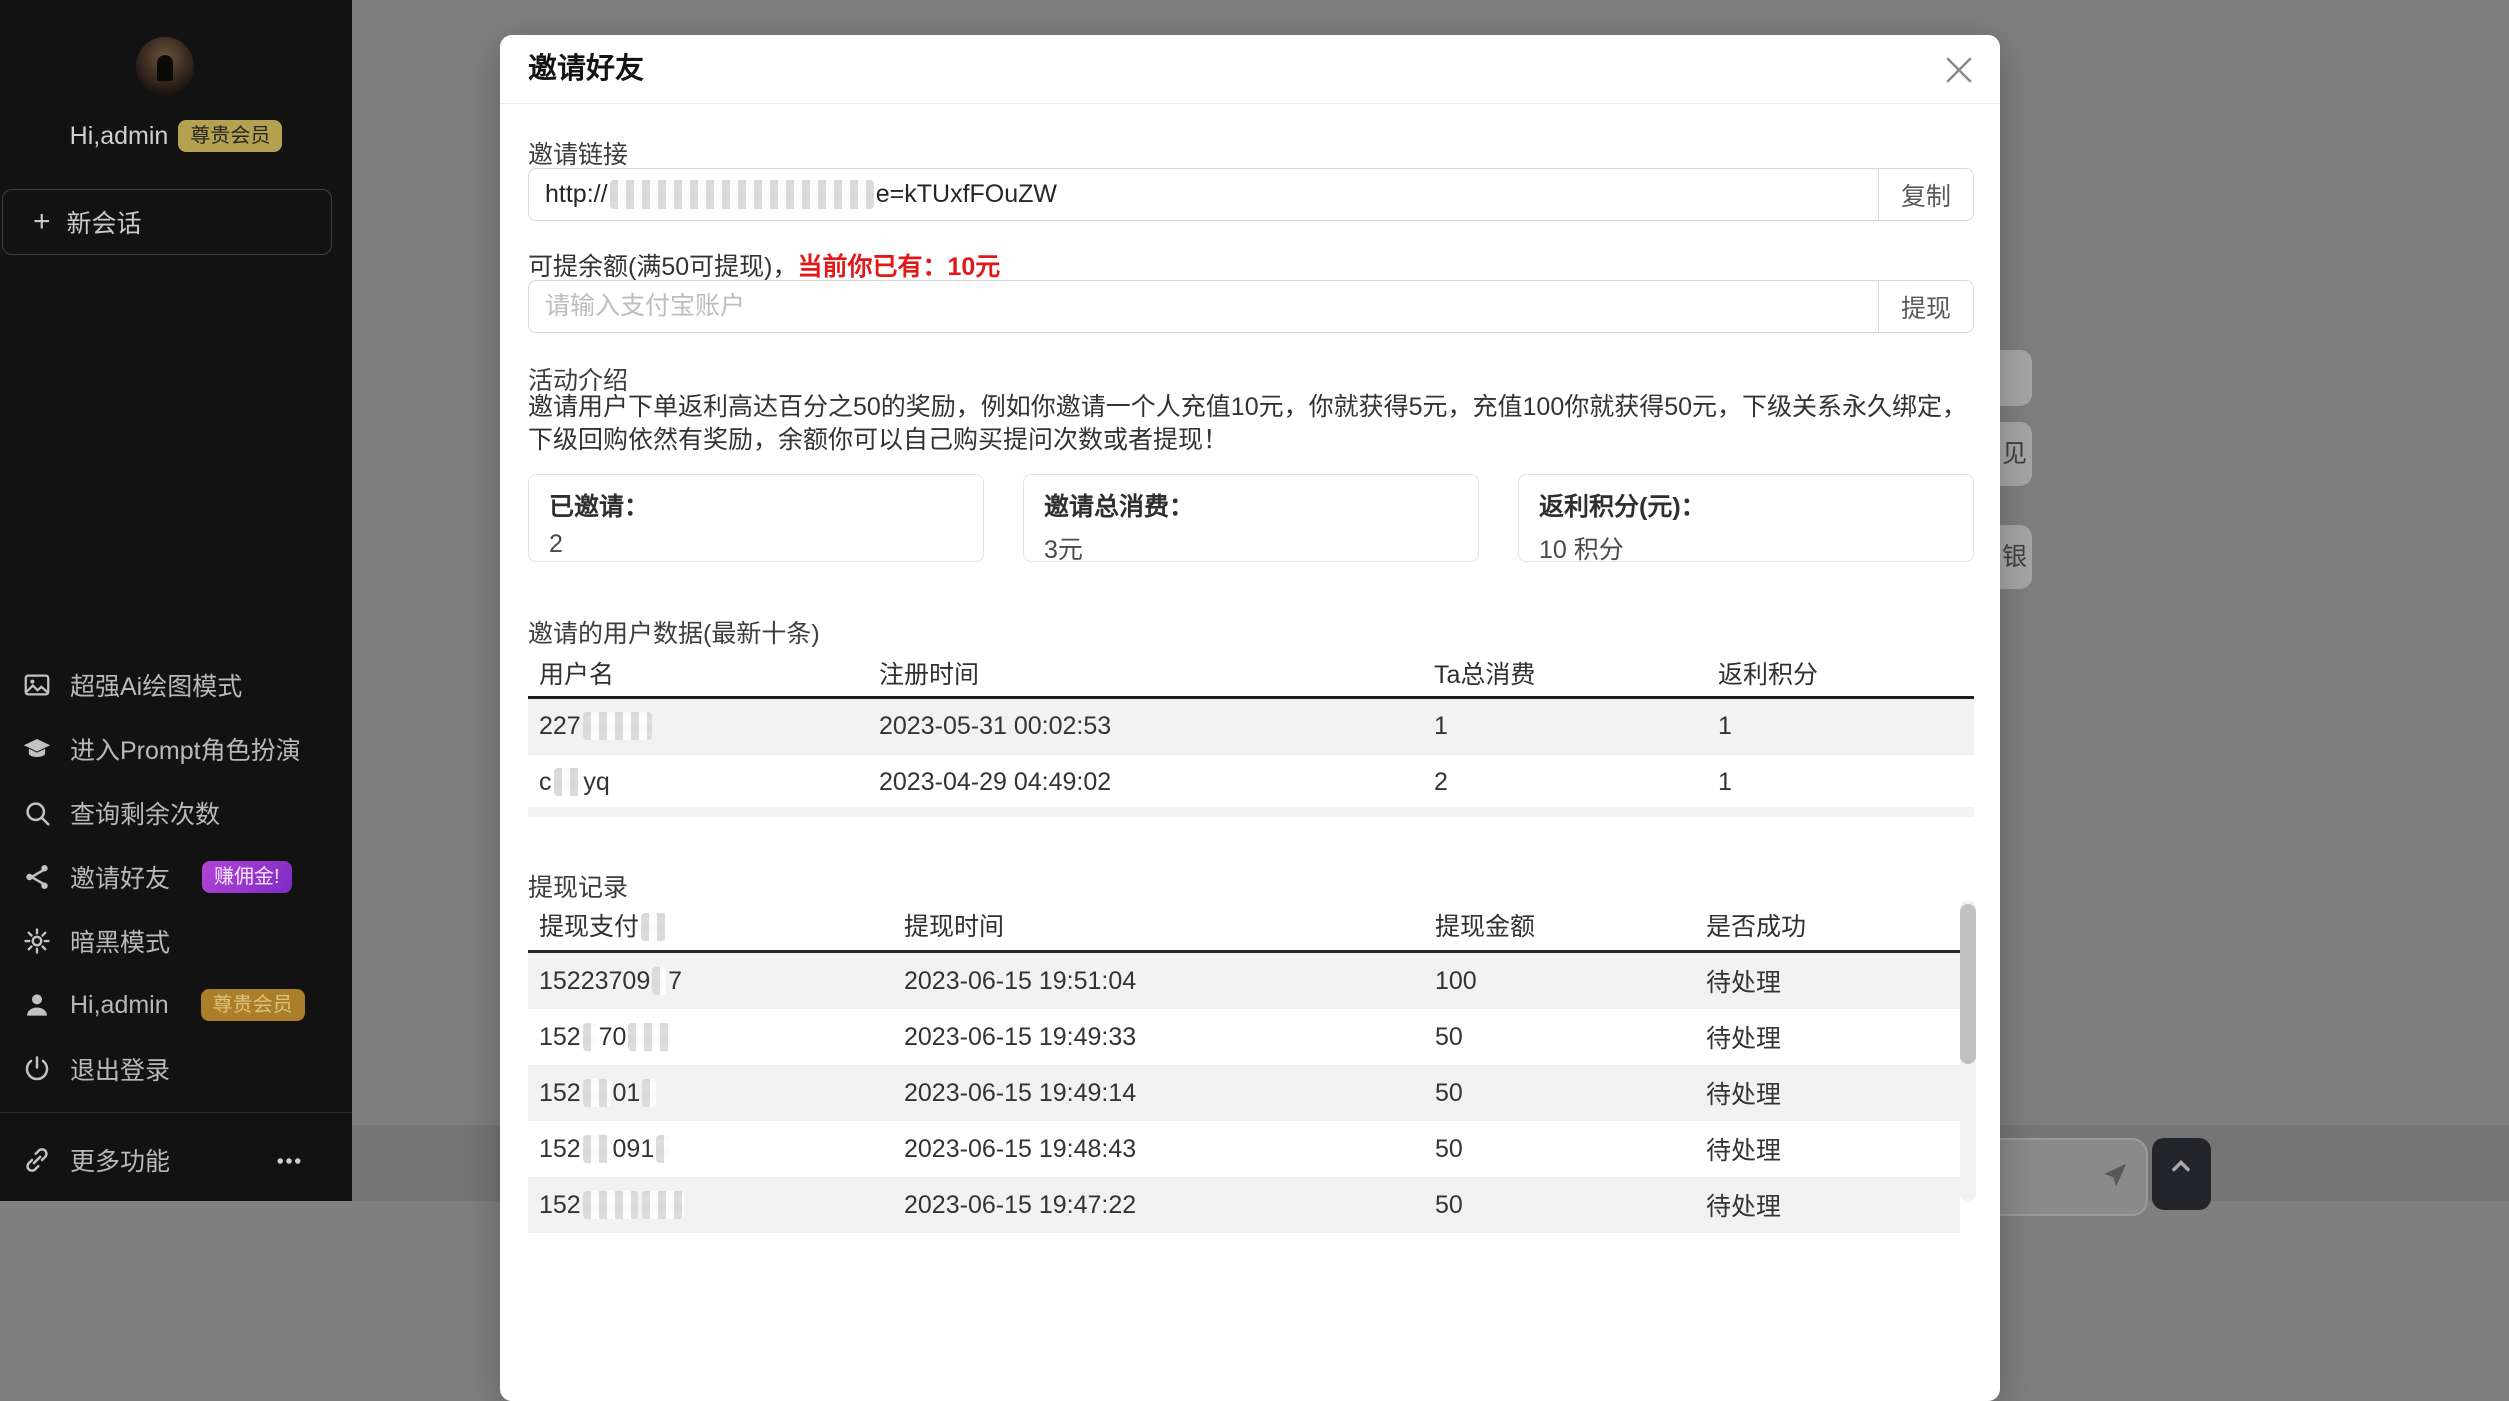 This screenshot has width=2509, height=1401. I want to click on table-cell: 2023-06-15 19:47:22, so click(1020, 1204).